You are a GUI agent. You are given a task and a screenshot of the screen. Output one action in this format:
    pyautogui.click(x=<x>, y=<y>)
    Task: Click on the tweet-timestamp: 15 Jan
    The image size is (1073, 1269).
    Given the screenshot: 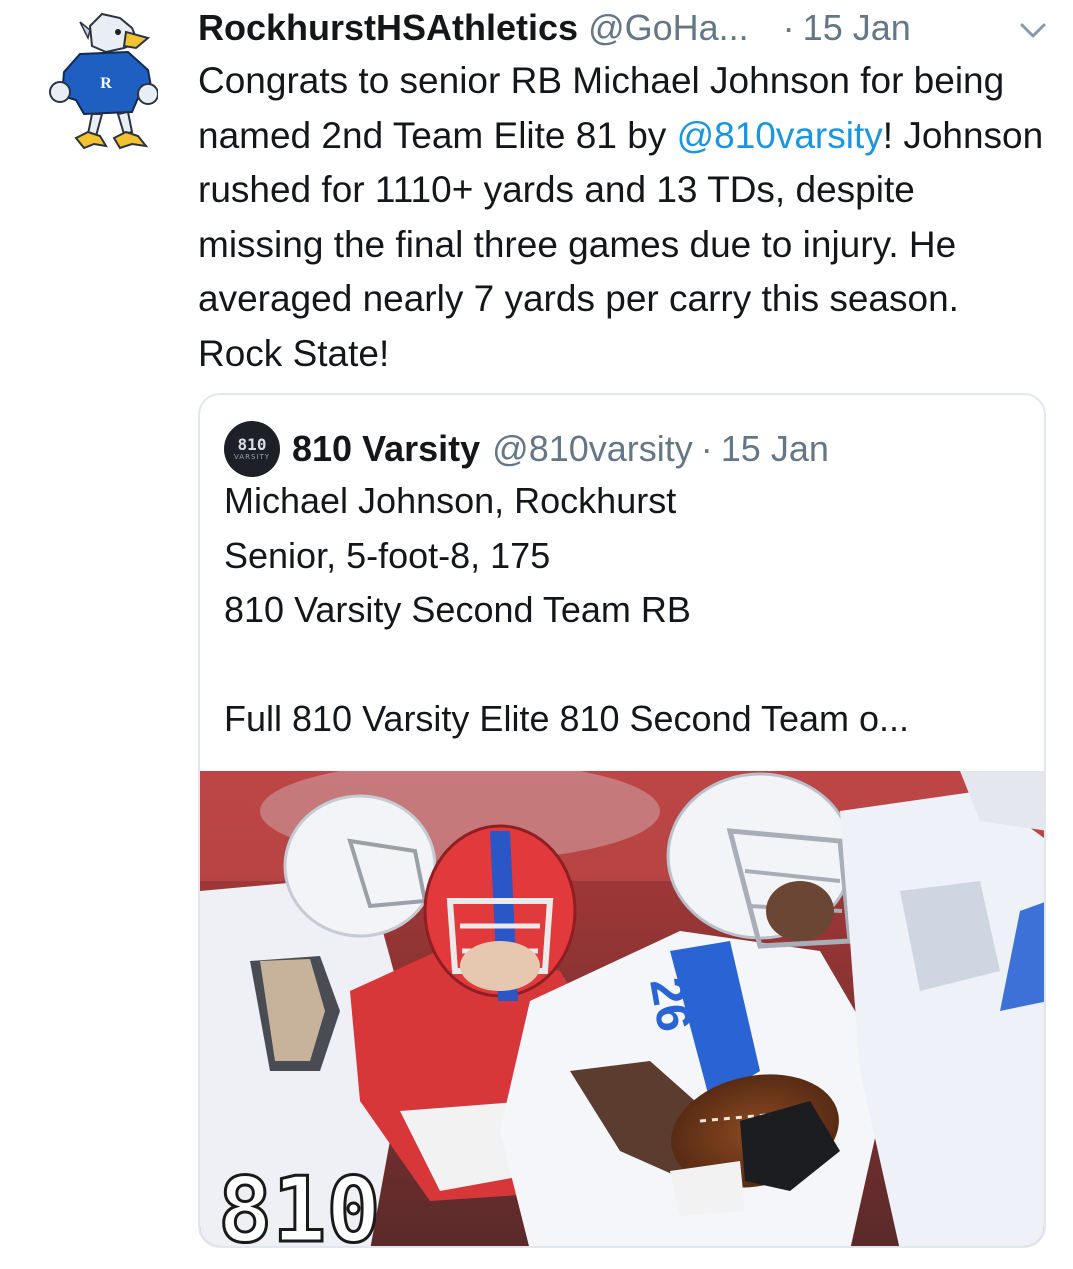 What is the action you would take?
    pyautogui.click(x=857, y=28)
    